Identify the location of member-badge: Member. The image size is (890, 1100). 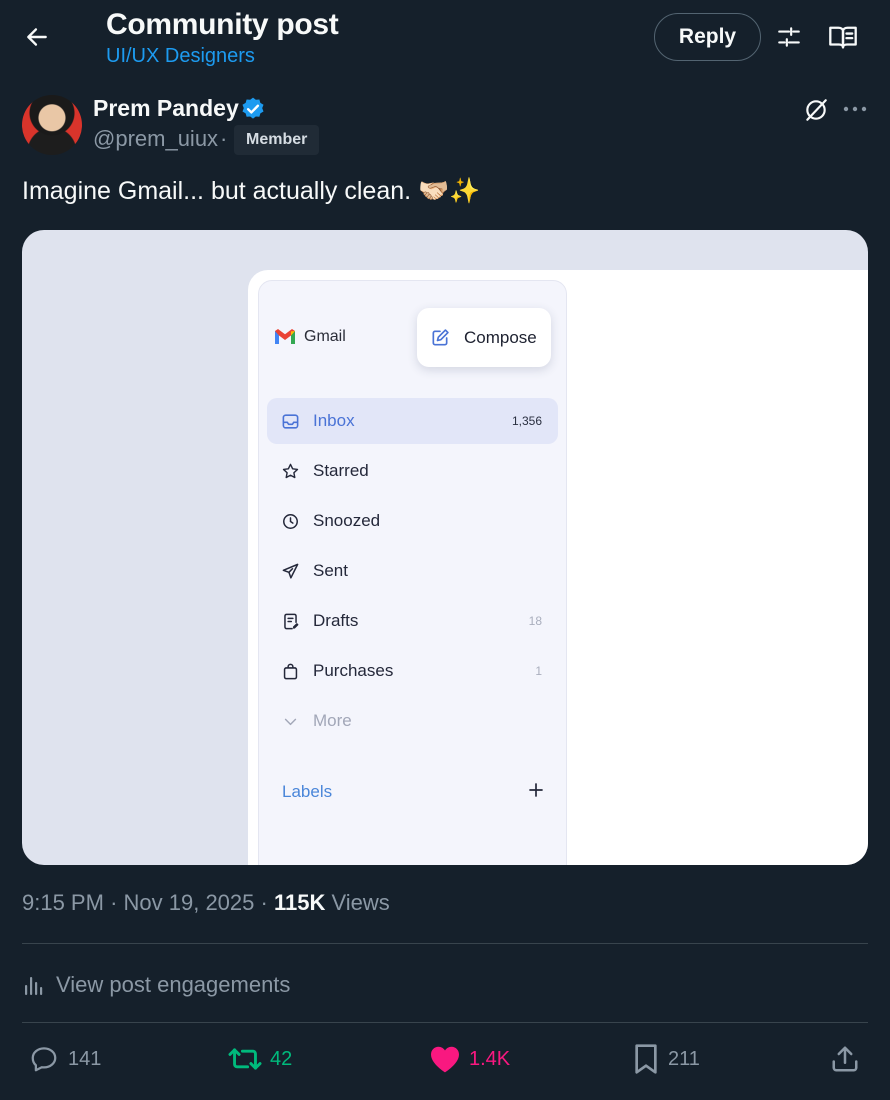
(277, 140).